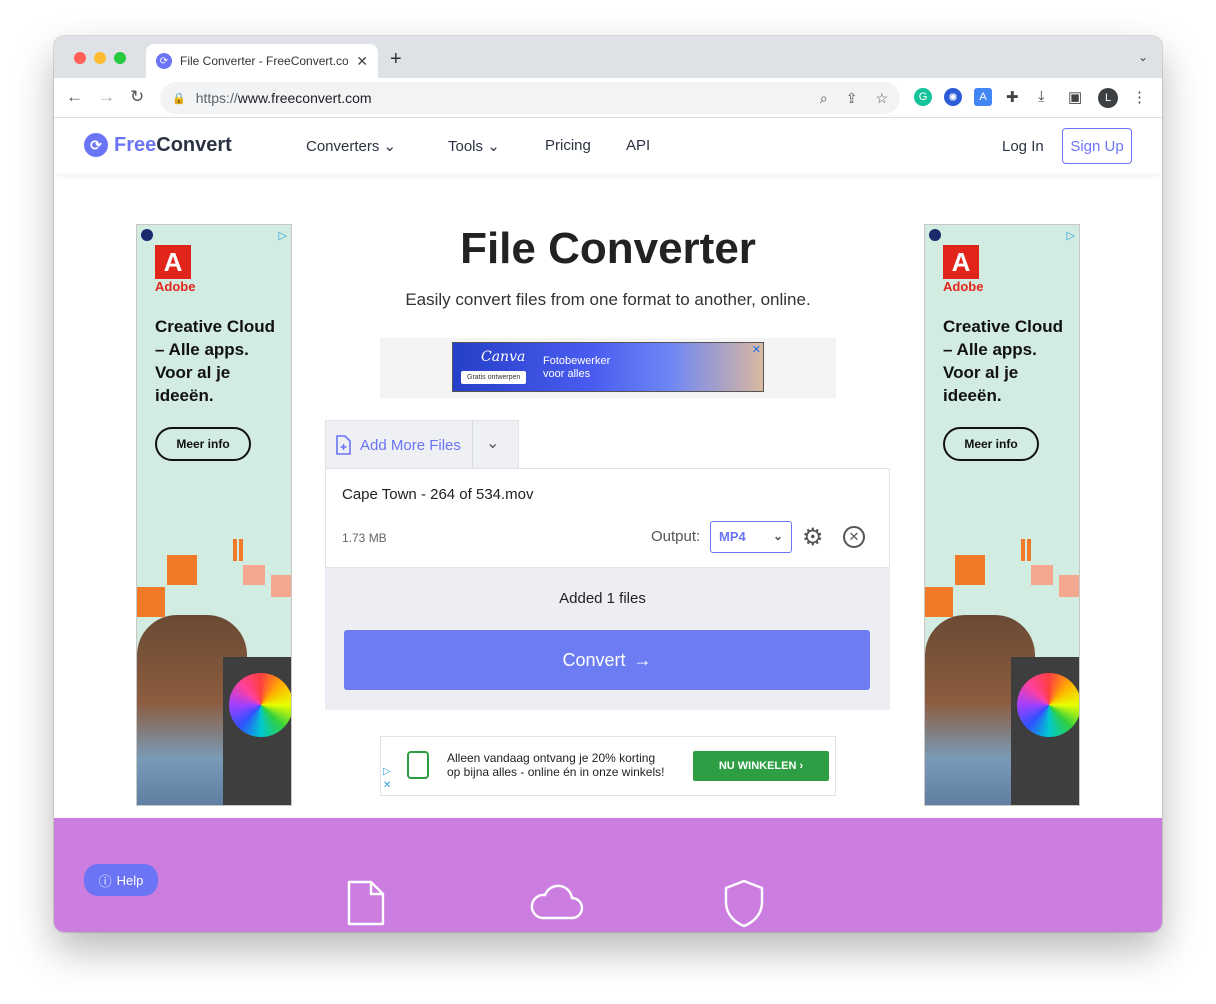 The height and width of the screenshot is (1004, 1216). What do you see at coordinates (1139, 97) in the screenshot?
I see `menu-kebab-icon: ⋮` at bounding box center [1139, 97].